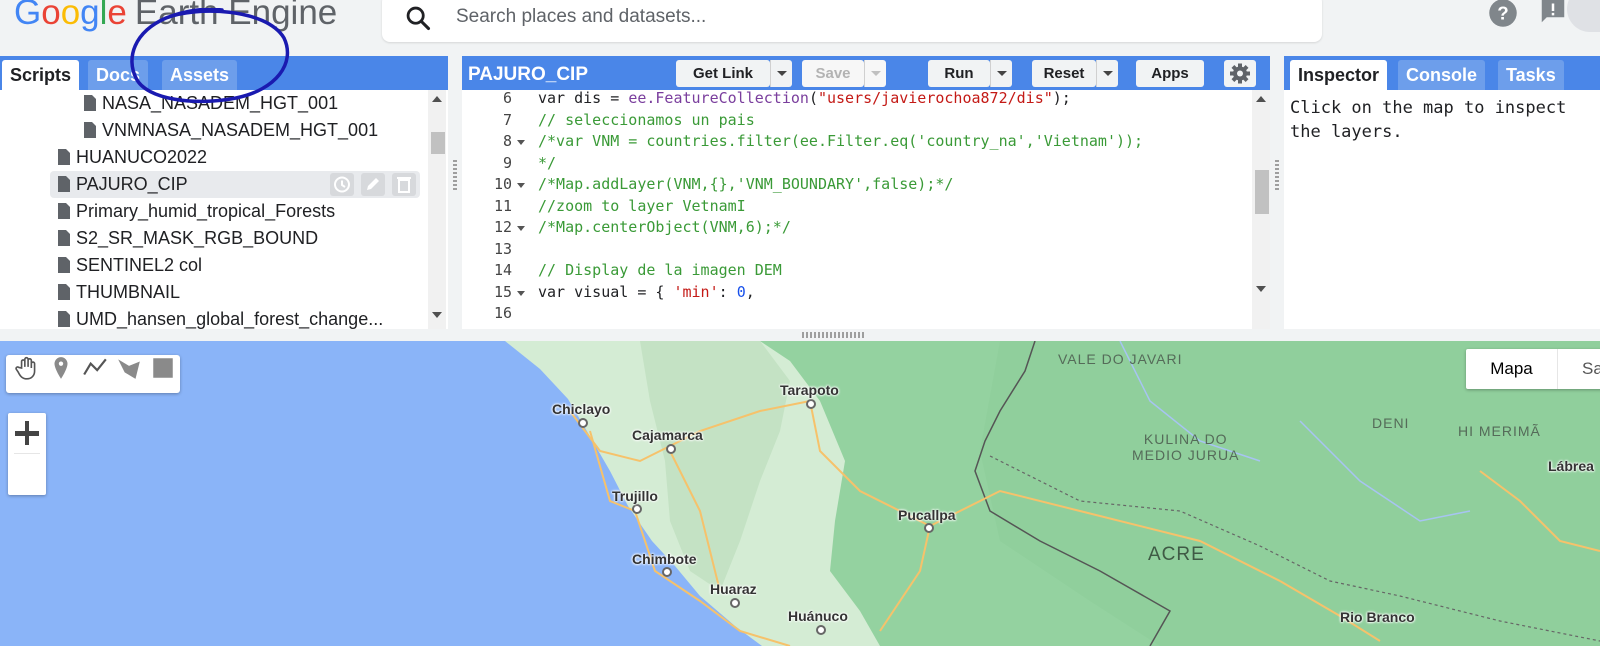  I want to click on script-item-selected: PAJURO_CIP, so click(235, 184).